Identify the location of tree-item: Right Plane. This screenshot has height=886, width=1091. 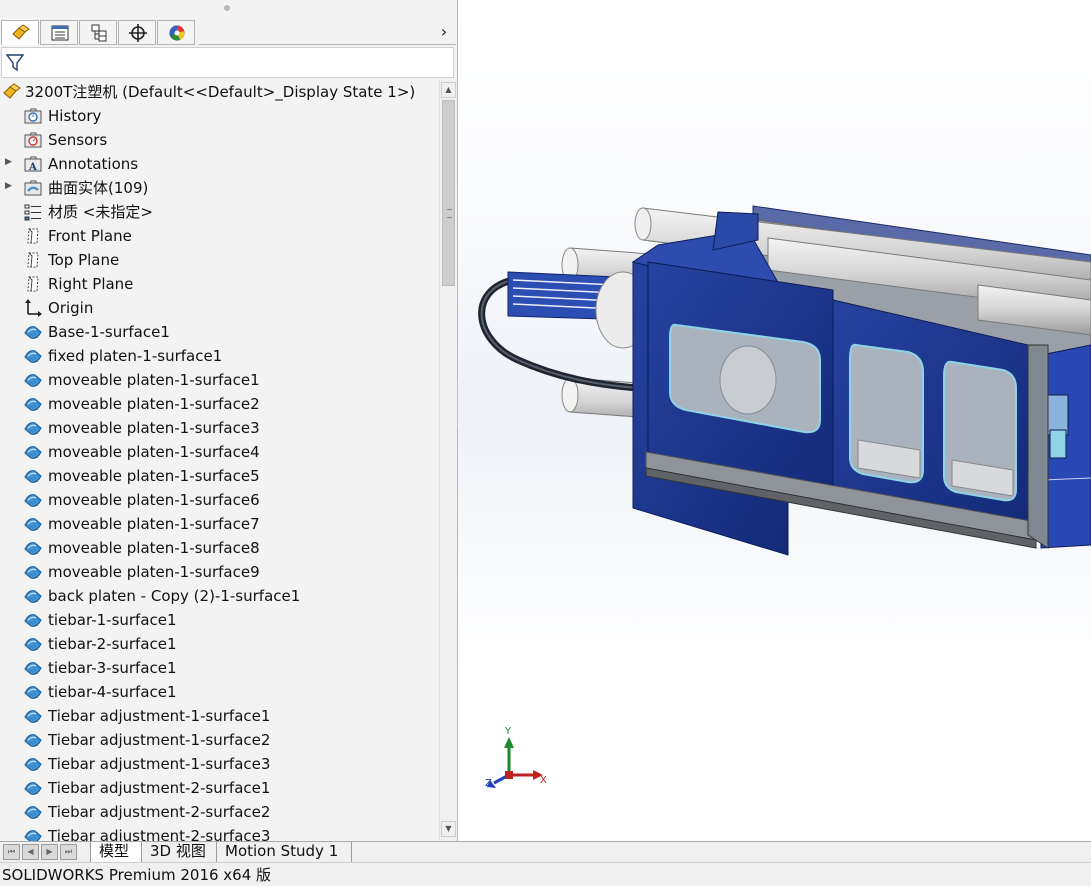
(219, 284).